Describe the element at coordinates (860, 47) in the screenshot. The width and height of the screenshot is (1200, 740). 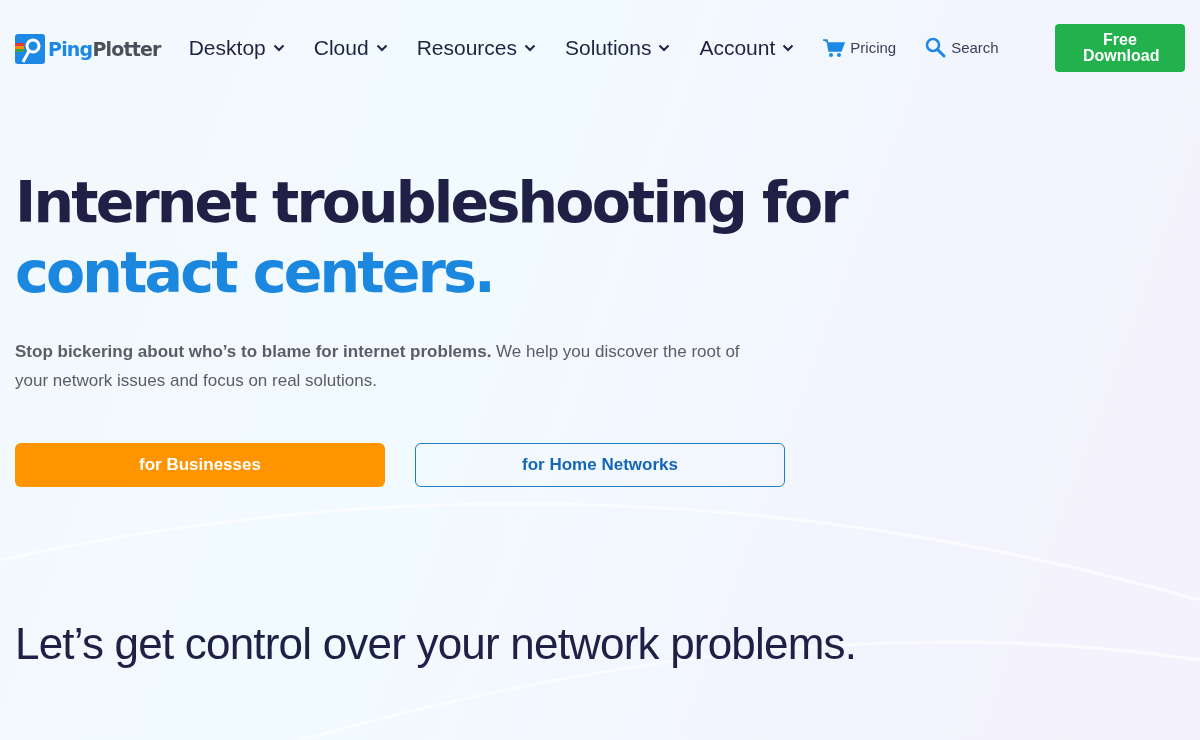
I see `pricing-link: Pricing` at that location.